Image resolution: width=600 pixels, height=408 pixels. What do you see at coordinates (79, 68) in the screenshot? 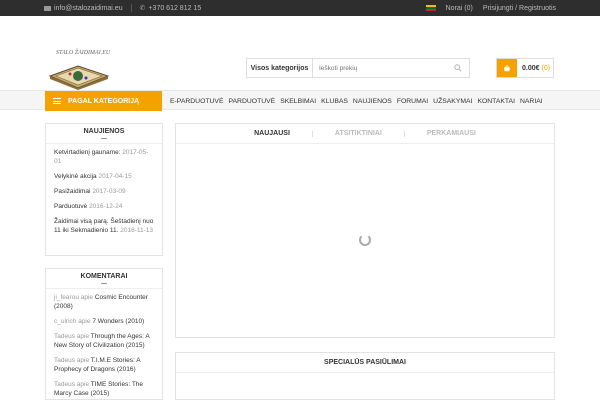
I see `site-logo: STALO ŽAIDIMAI.EU` at bounding box center [79, 68].